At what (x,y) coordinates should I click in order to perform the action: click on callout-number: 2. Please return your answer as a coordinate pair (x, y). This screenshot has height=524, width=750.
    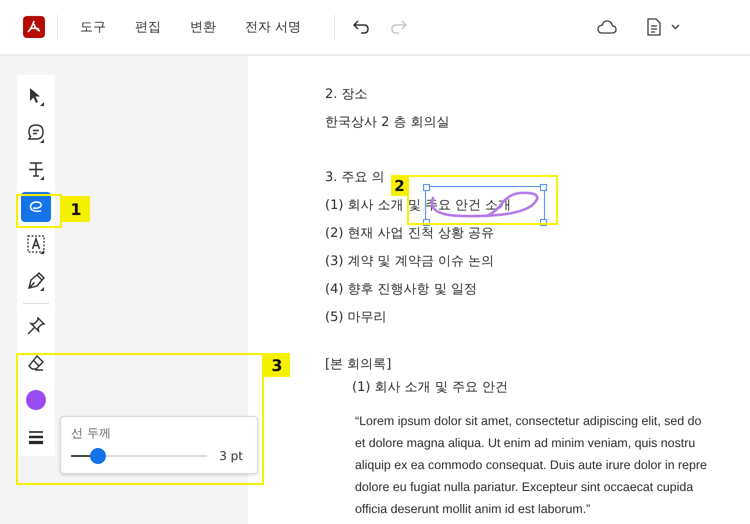
    Looking at the image, I should click on (399, 185).